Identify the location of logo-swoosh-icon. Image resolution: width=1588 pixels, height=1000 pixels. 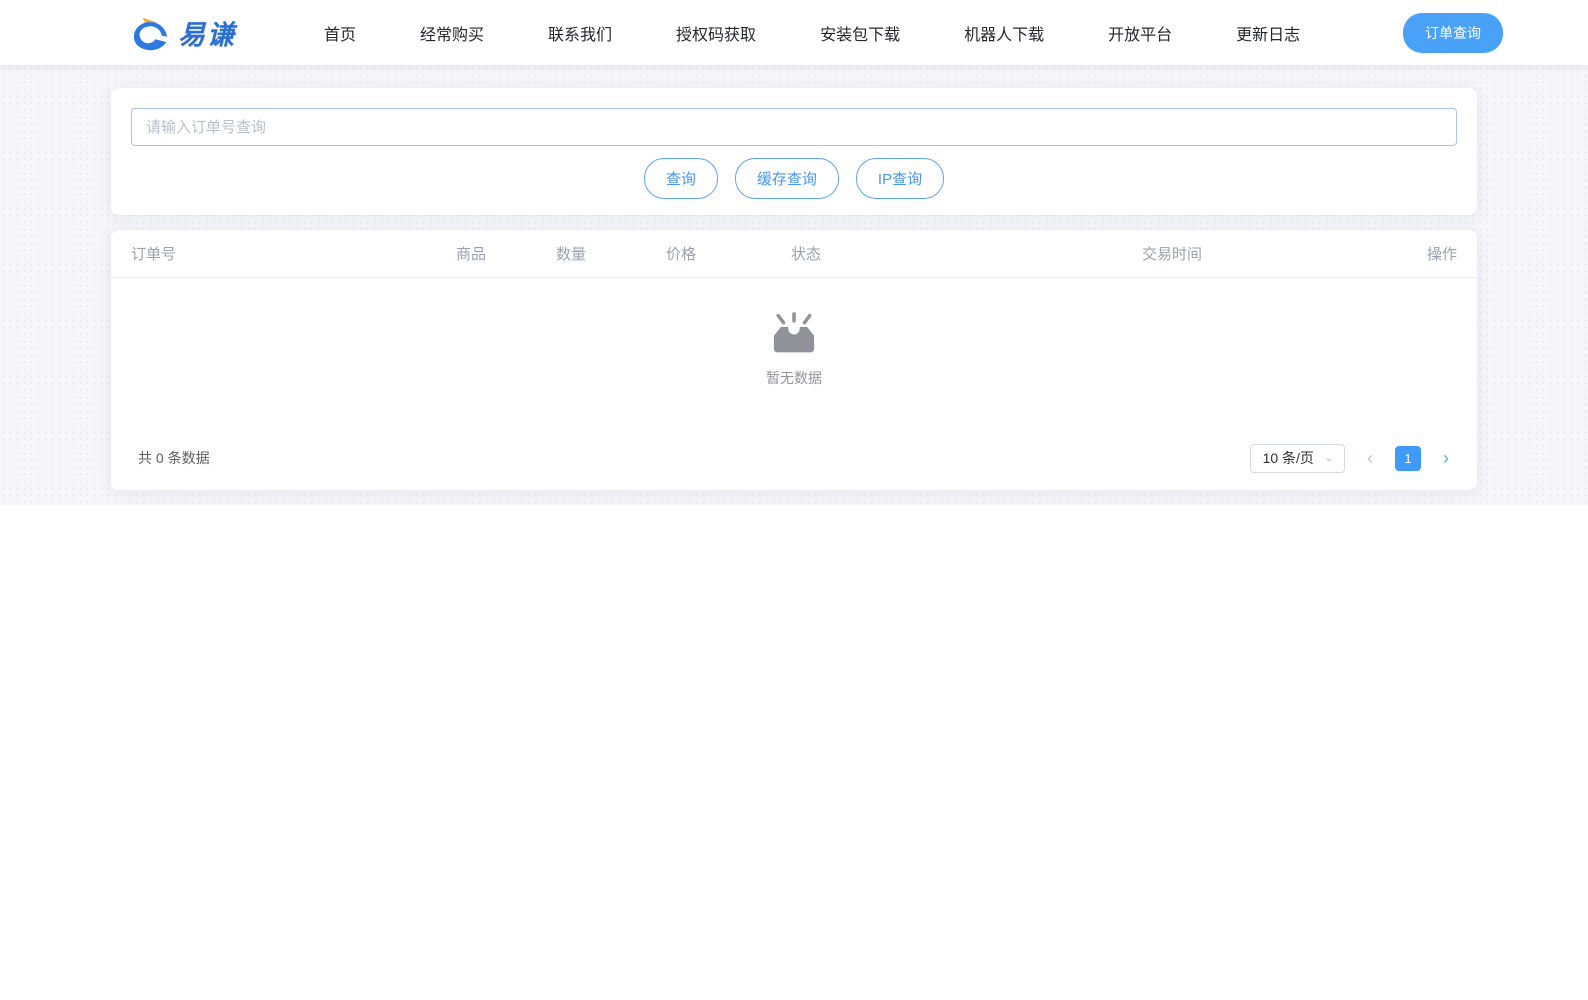
(150, 33).